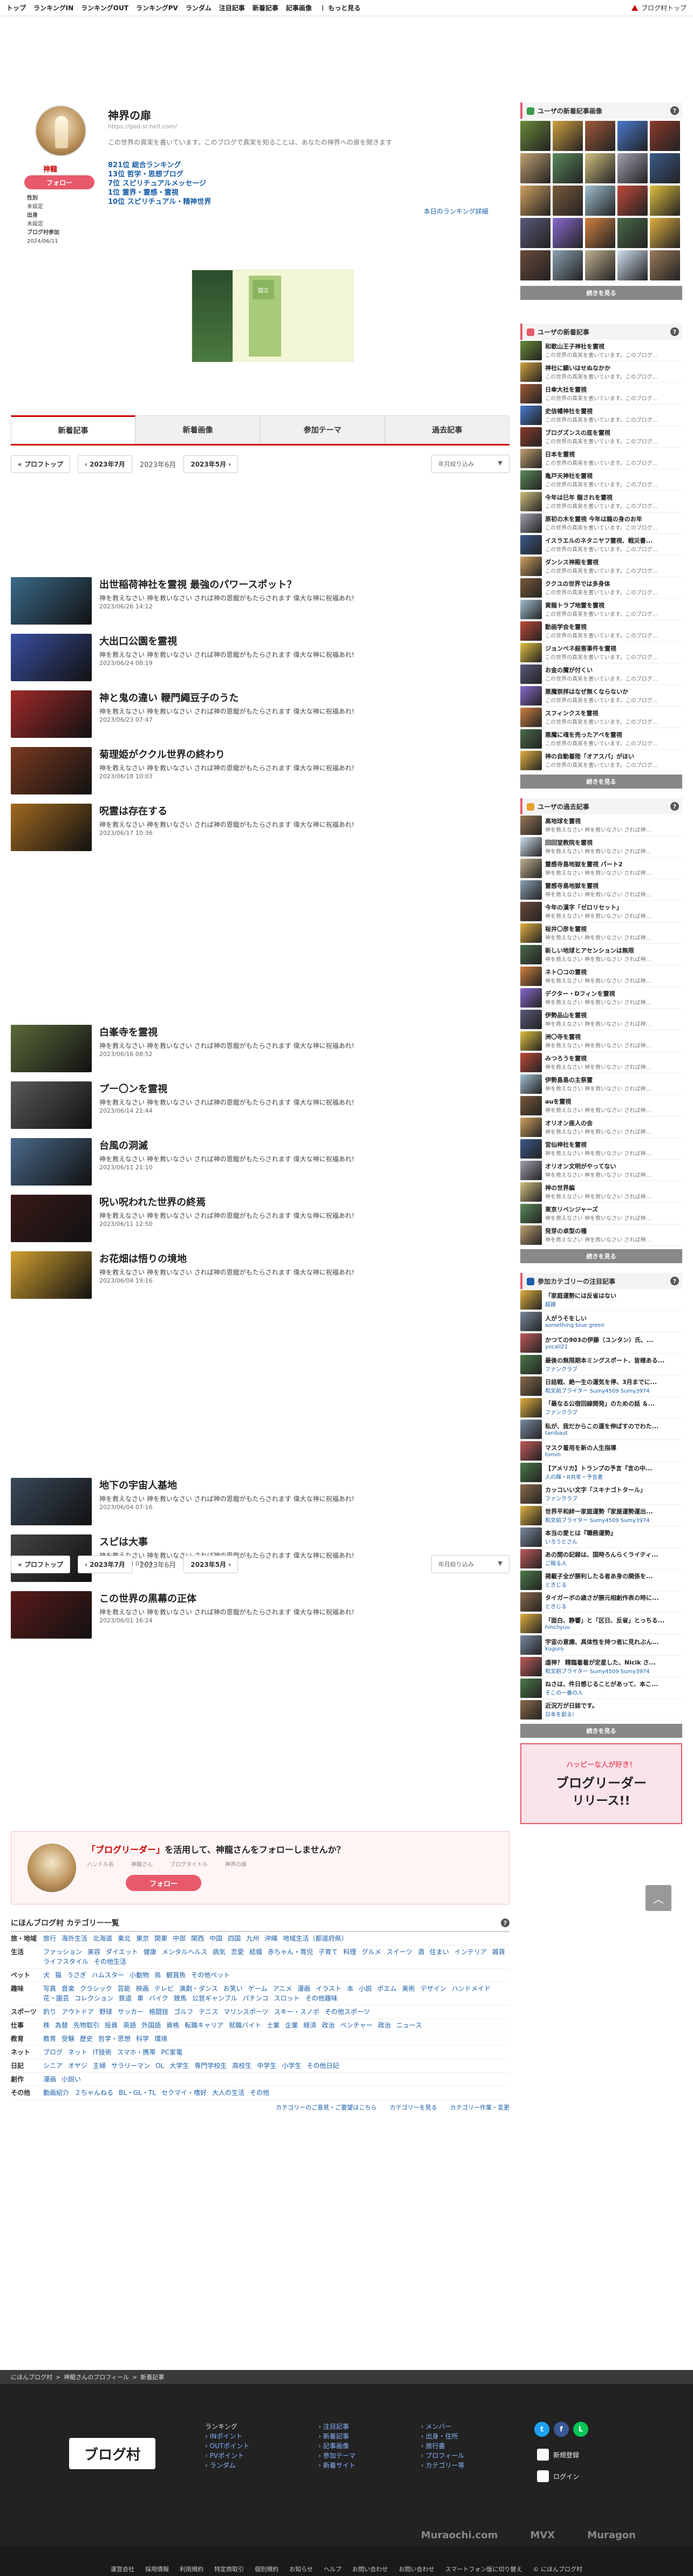 The image size is (693, 2576). What do you see at coordinates (443, 2446) in the screenshot?
I see `footer-link: › 旅行書` at bounding box center [443, 2446].